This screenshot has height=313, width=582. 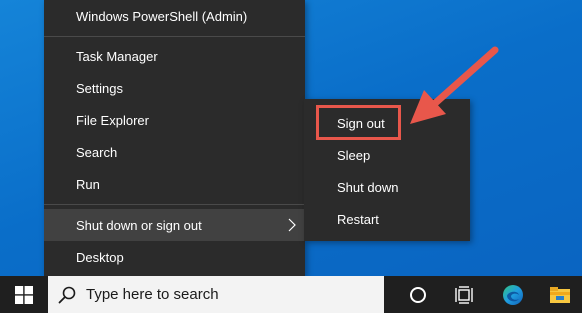 I want to click on menu-item-label: Windows PowerShell (Admin), so click(x=162, y=16).